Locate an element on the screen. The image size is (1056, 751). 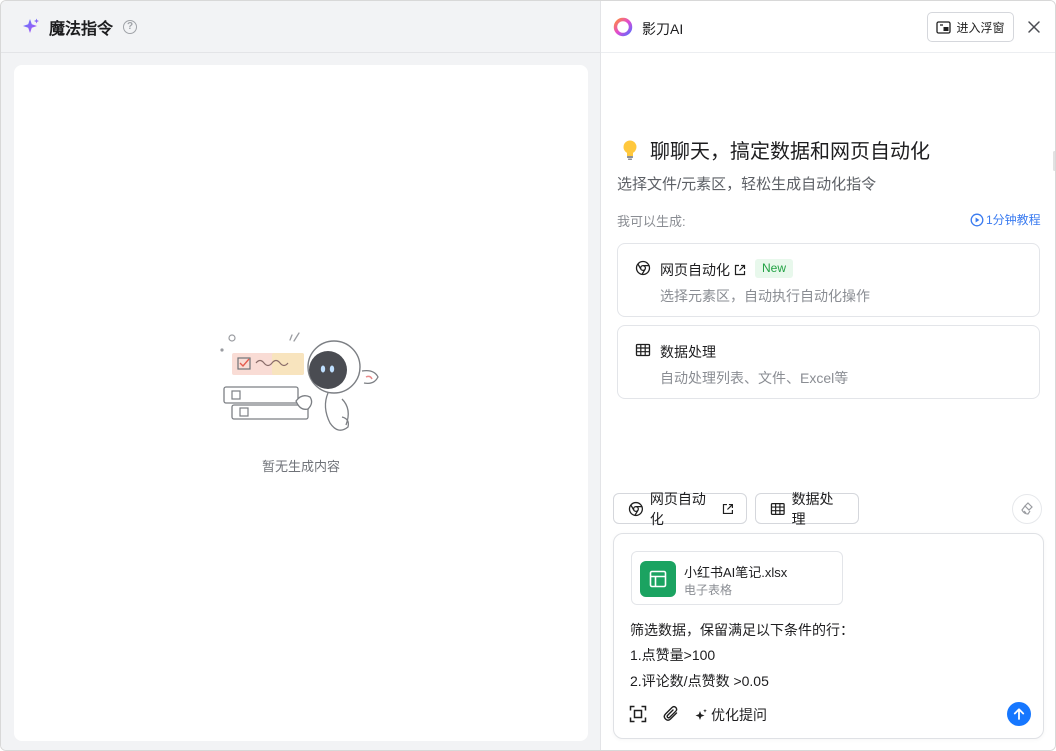
prompt-text-line: 1.点赞量>100 is located at coordinates (672, 655).